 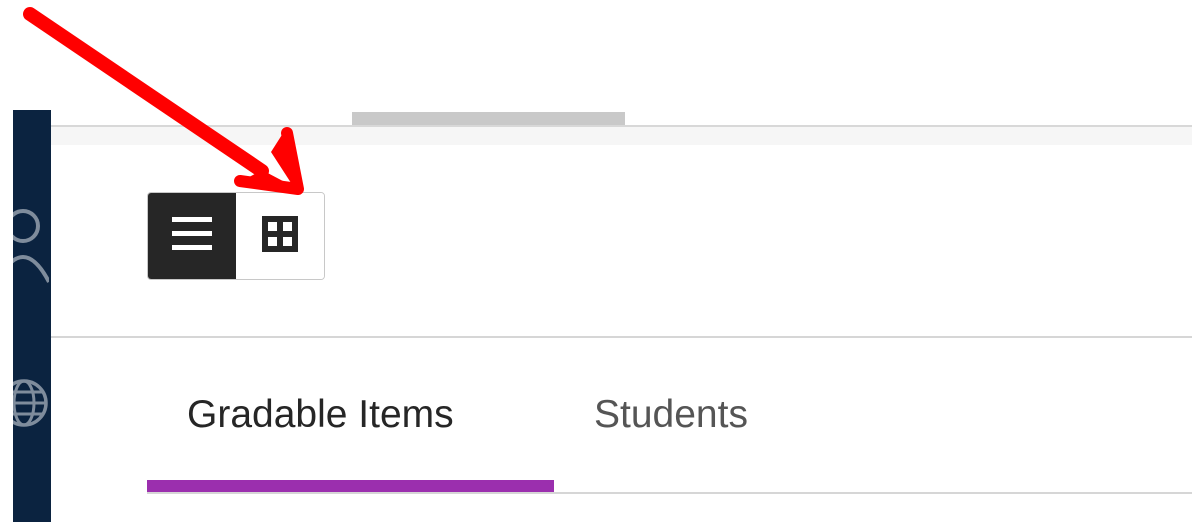 What do you see at coordinates (32, 247) in the screenshot?
I see `user-icon` at bounding box center [32, 247].